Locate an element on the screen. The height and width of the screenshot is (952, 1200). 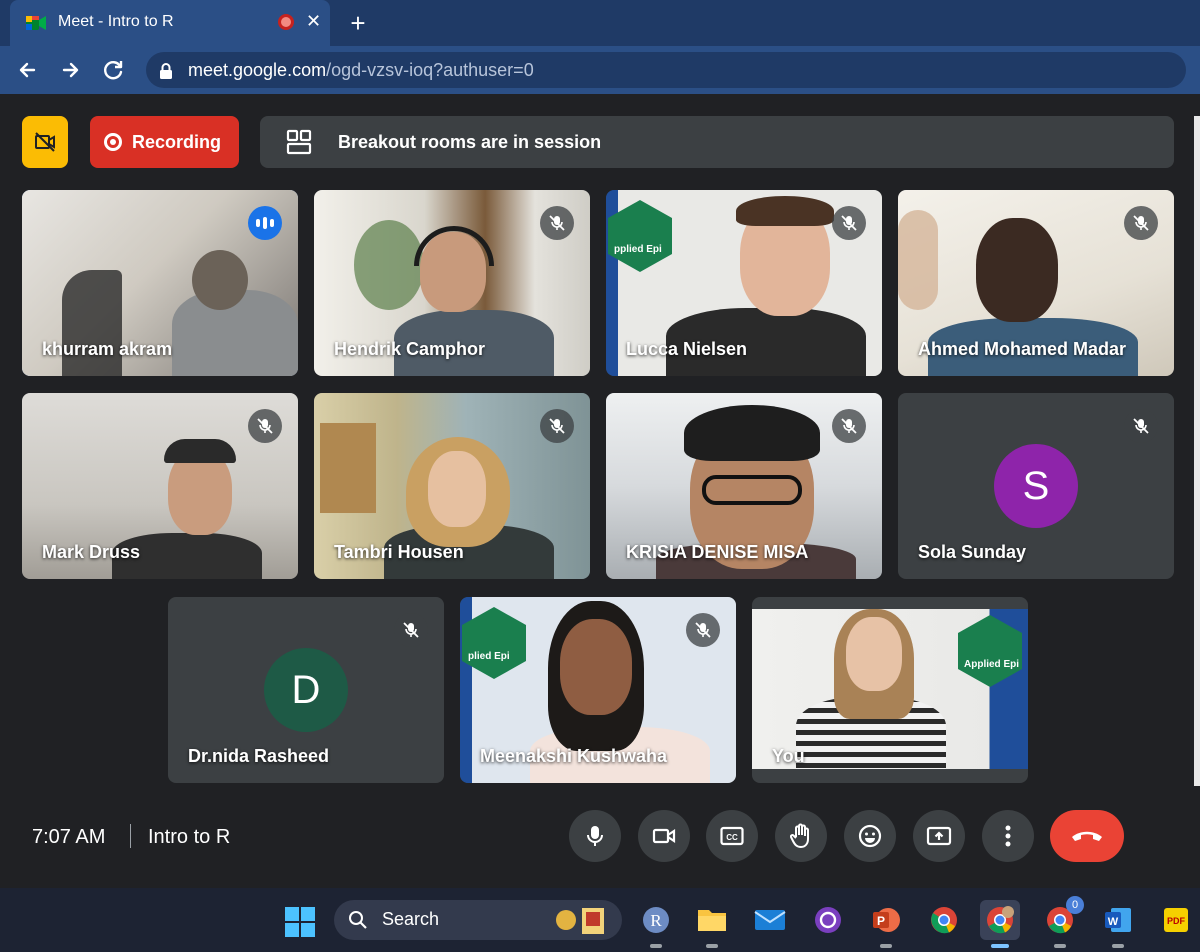
new-tab-button: + is located at coordinates (358, 23).